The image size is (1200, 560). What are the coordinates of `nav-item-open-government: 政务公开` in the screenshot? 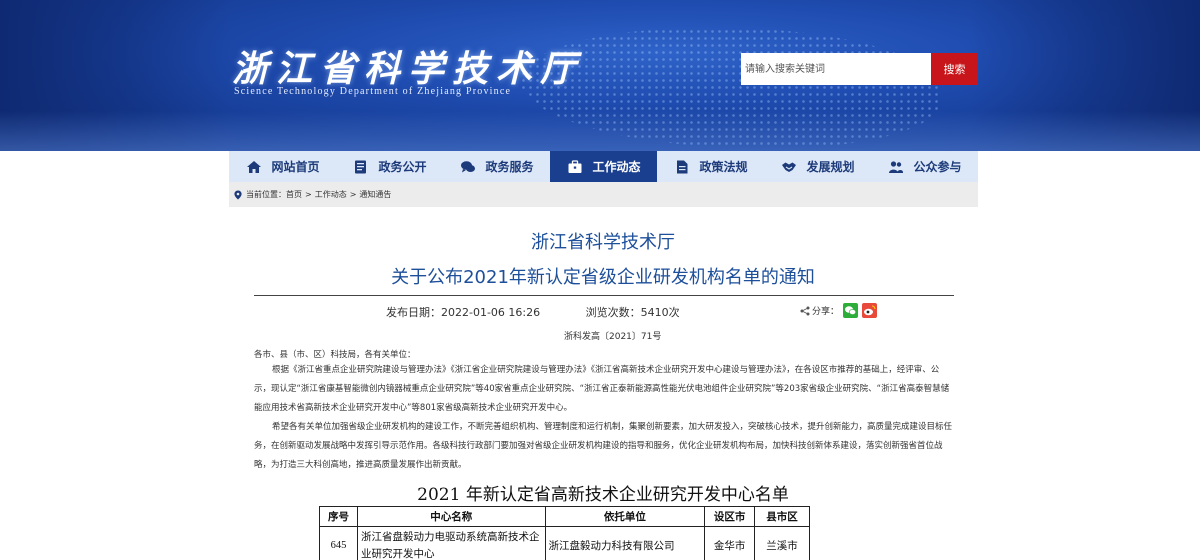 It's located at (389, 166).